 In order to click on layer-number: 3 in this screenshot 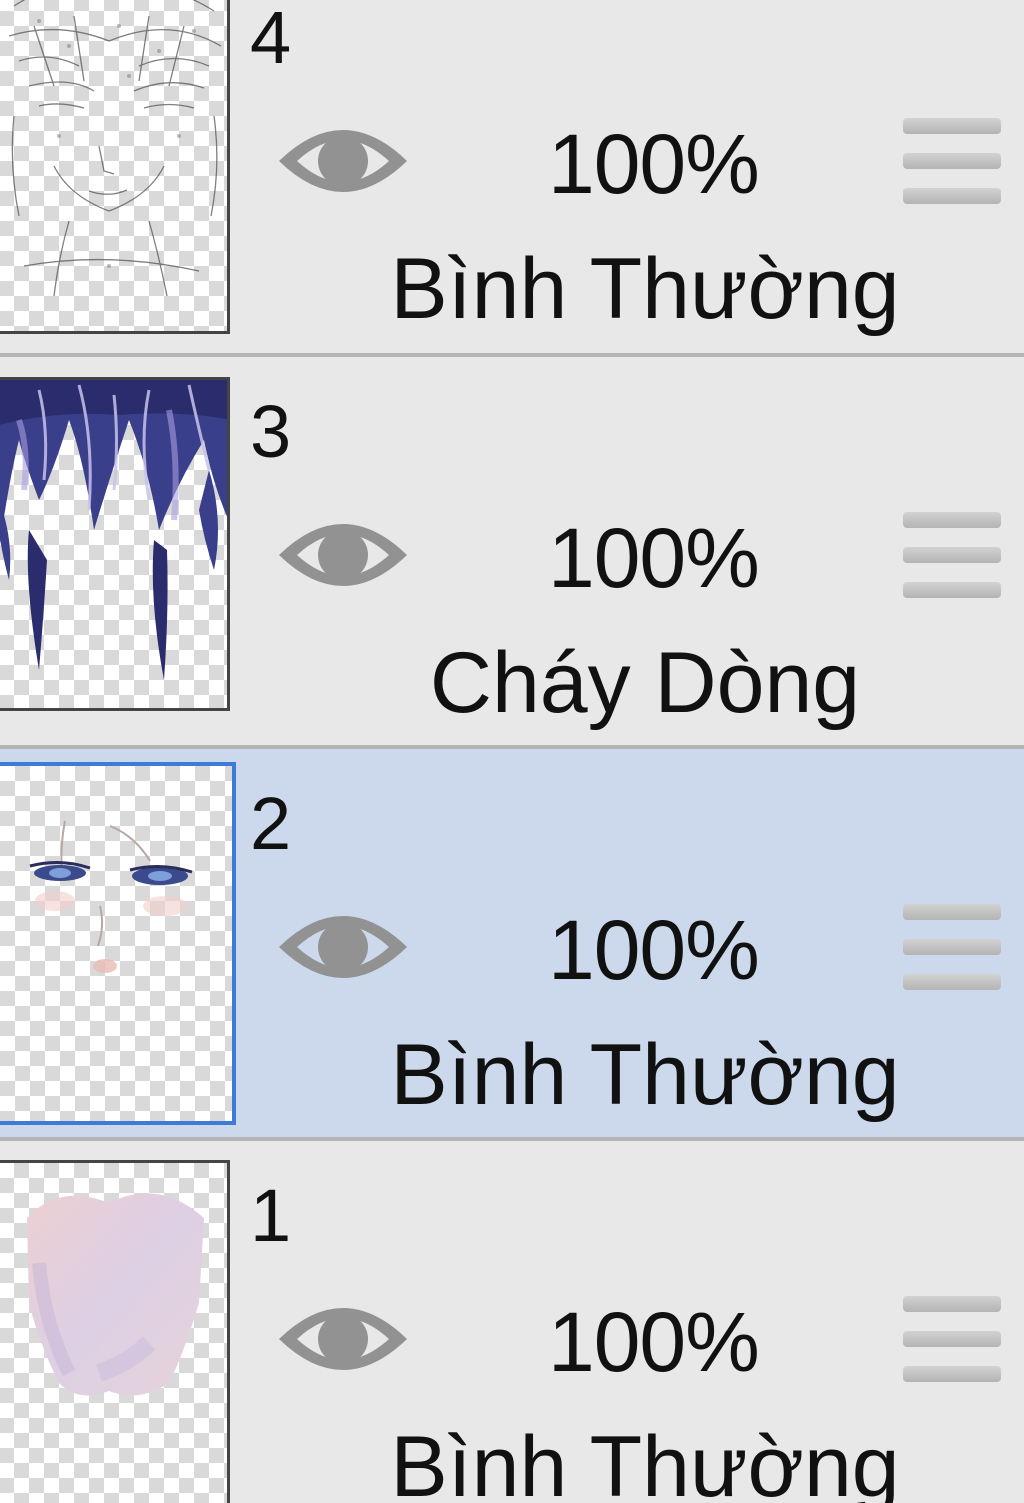, I will do `click(271, 431)`.